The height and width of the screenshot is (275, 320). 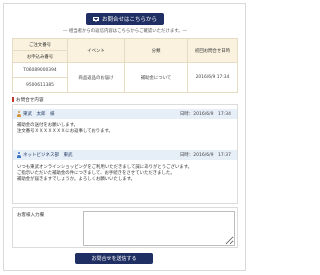 I want to click on inquiry-button: お問合せはこちらから, so click(x=125, y=19).